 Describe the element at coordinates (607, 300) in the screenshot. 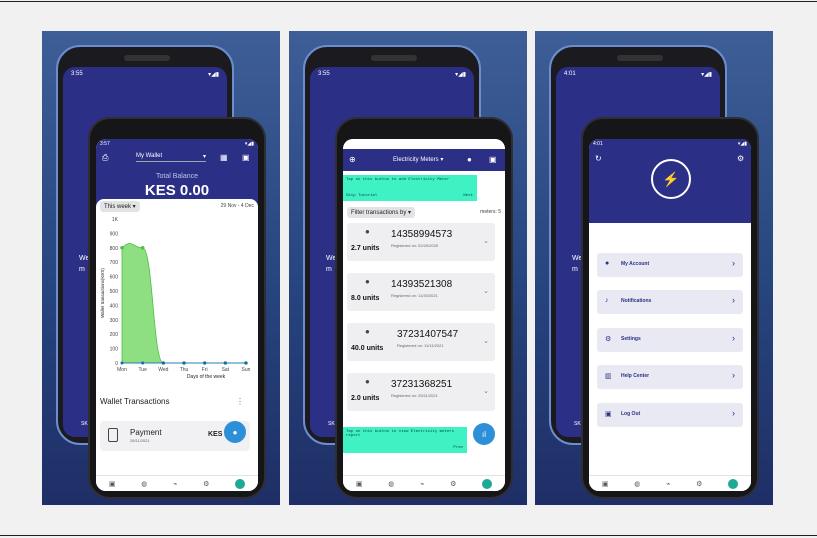

I see `bell-icon: ♪` at that location.